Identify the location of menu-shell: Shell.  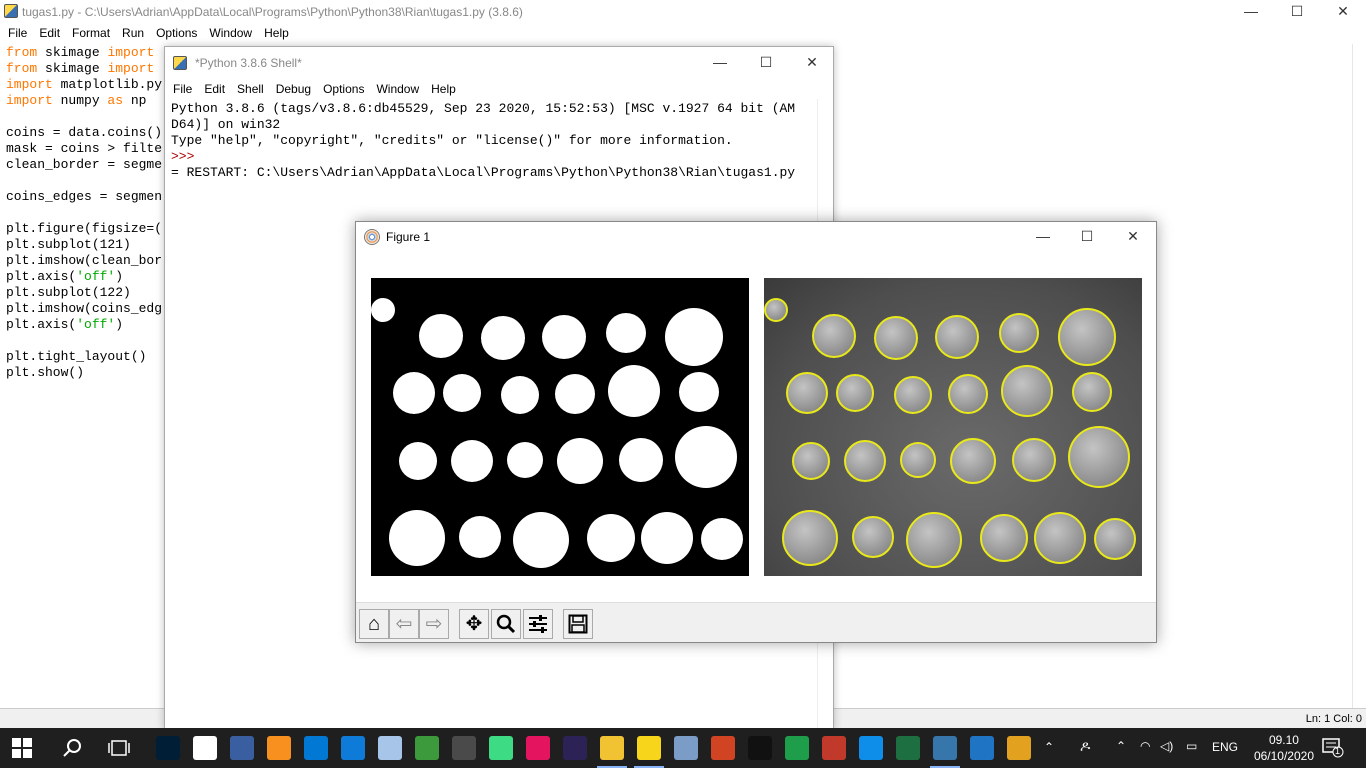
(250, 89).